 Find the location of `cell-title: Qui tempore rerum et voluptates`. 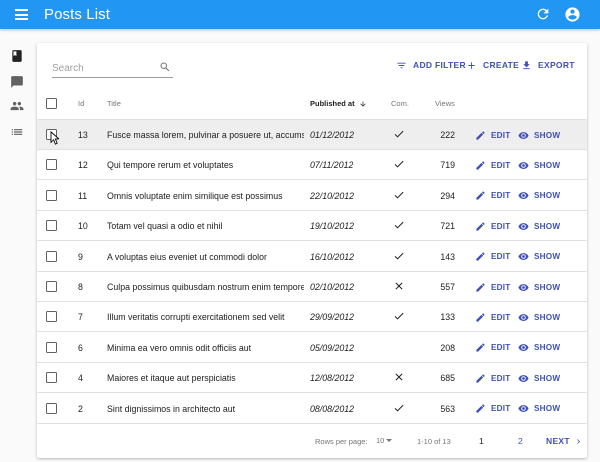

cell-title: Qui tempore rerum et voluptates is located at coordinates (170, 165).